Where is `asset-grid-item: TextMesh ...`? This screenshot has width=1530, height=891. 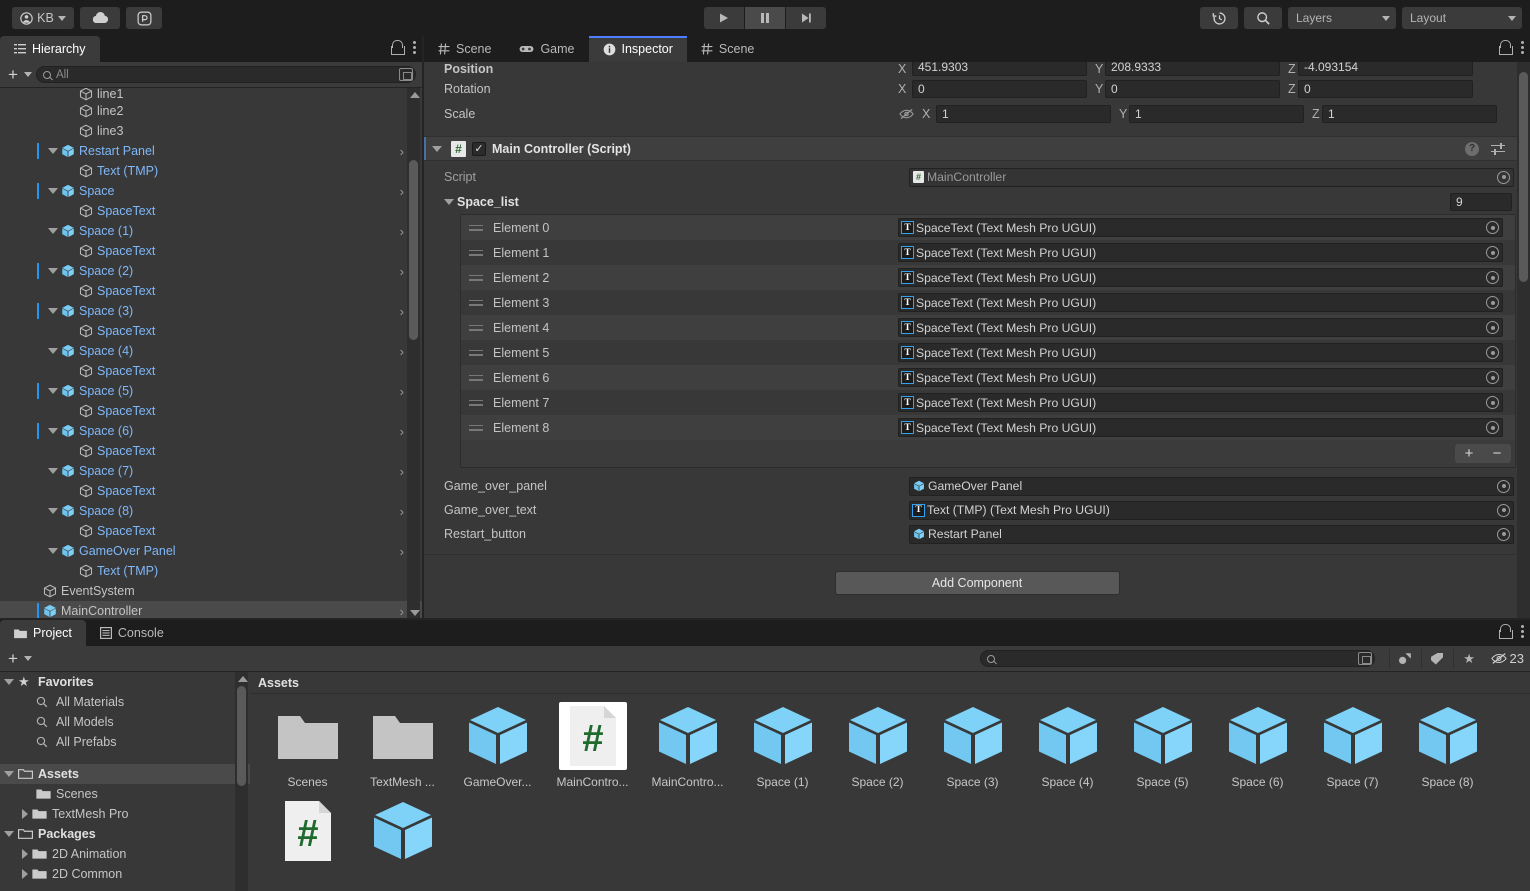
asset-grid-item: TextMesh ... is located at coordinates (402, 745).